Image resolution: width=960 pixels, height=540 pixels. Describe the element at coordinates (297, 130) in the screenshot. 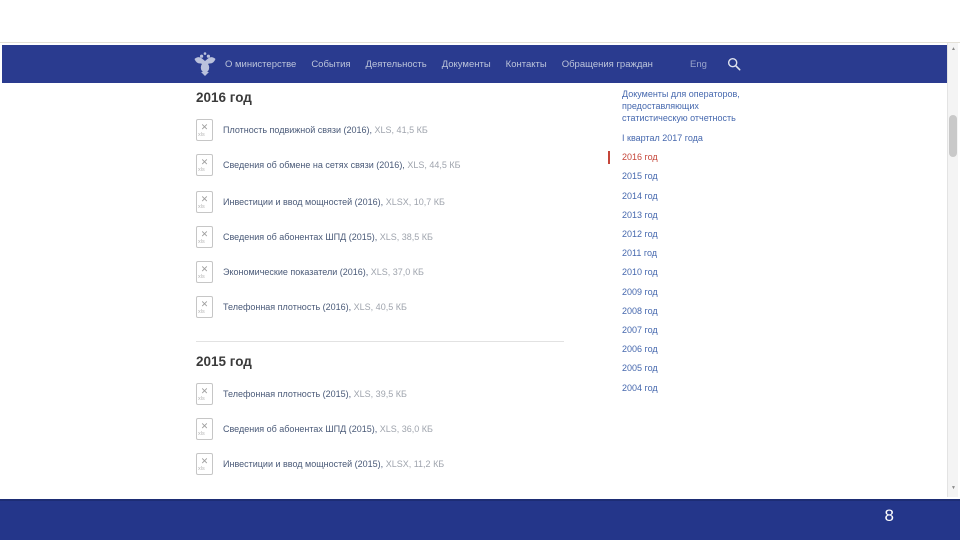

I see `document-link: Плотность подвижной связи (2016),` at that location.